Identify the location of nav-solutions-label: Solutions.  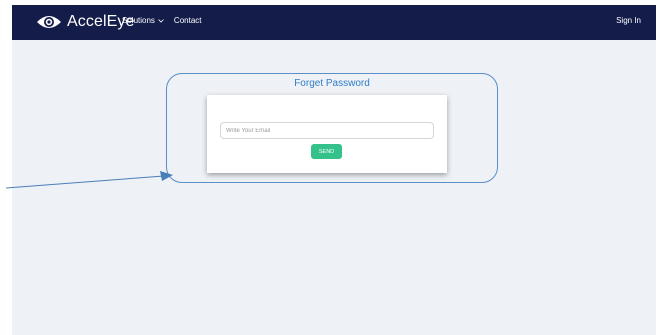
(138, 20).